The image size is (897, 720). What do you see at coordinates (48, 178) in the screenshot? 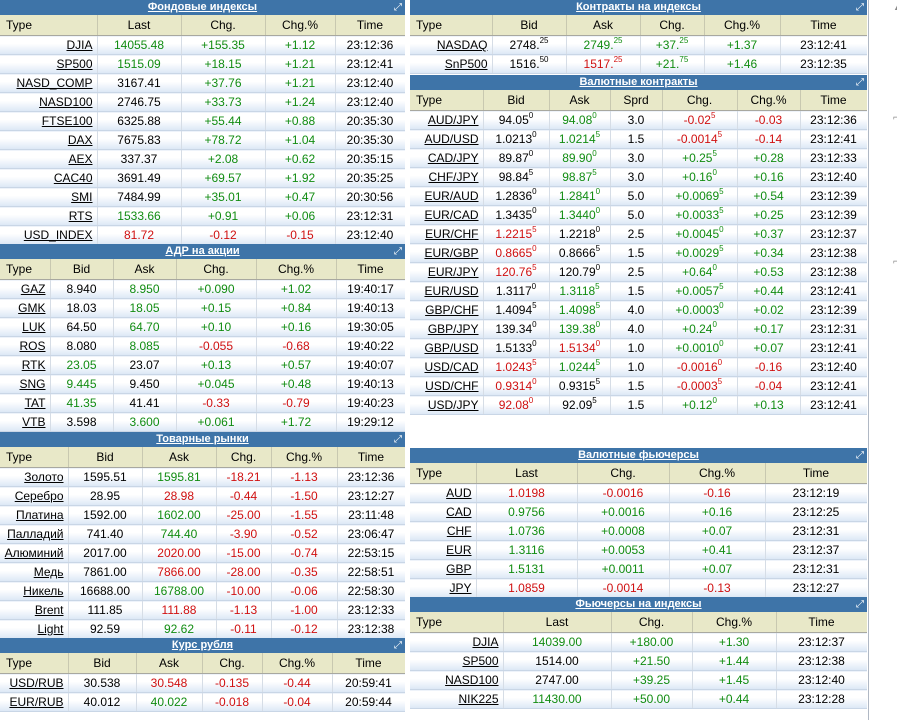
I see `instrument-link: CAC40` at bounding box center [48, 178].